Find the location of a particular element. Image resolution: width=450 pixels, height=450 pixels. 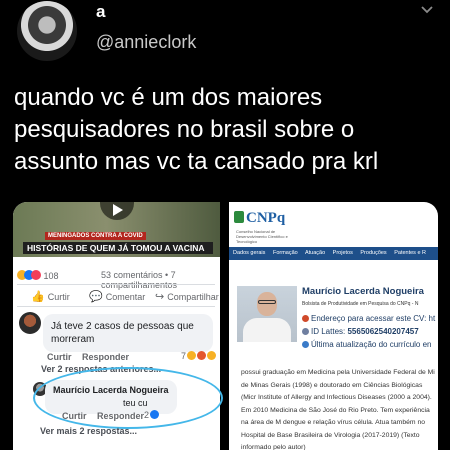

id-label: ID Lattes: is located at coordinates (328, 331).